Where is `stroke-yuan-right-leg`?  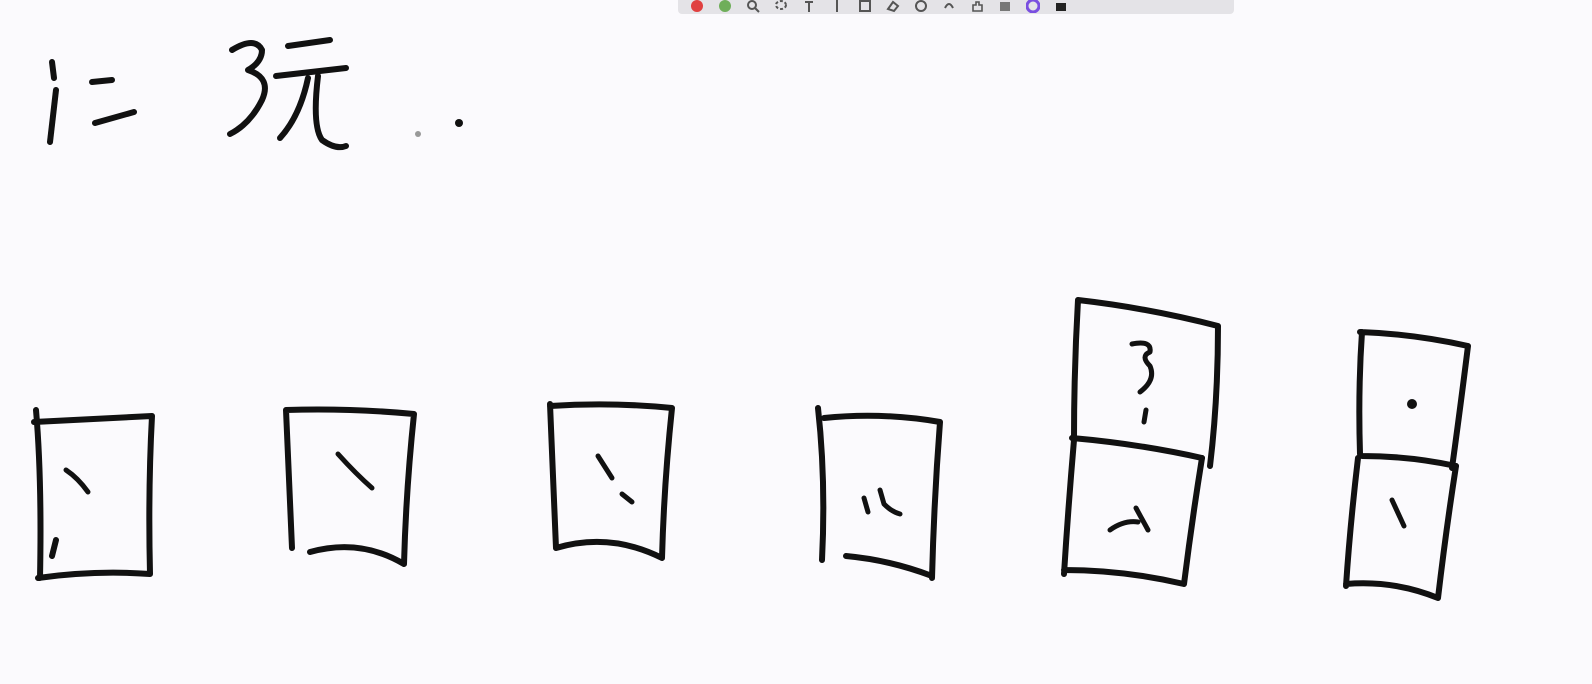
stroke-yuan-right-leg is located at coordinates (330, 112).